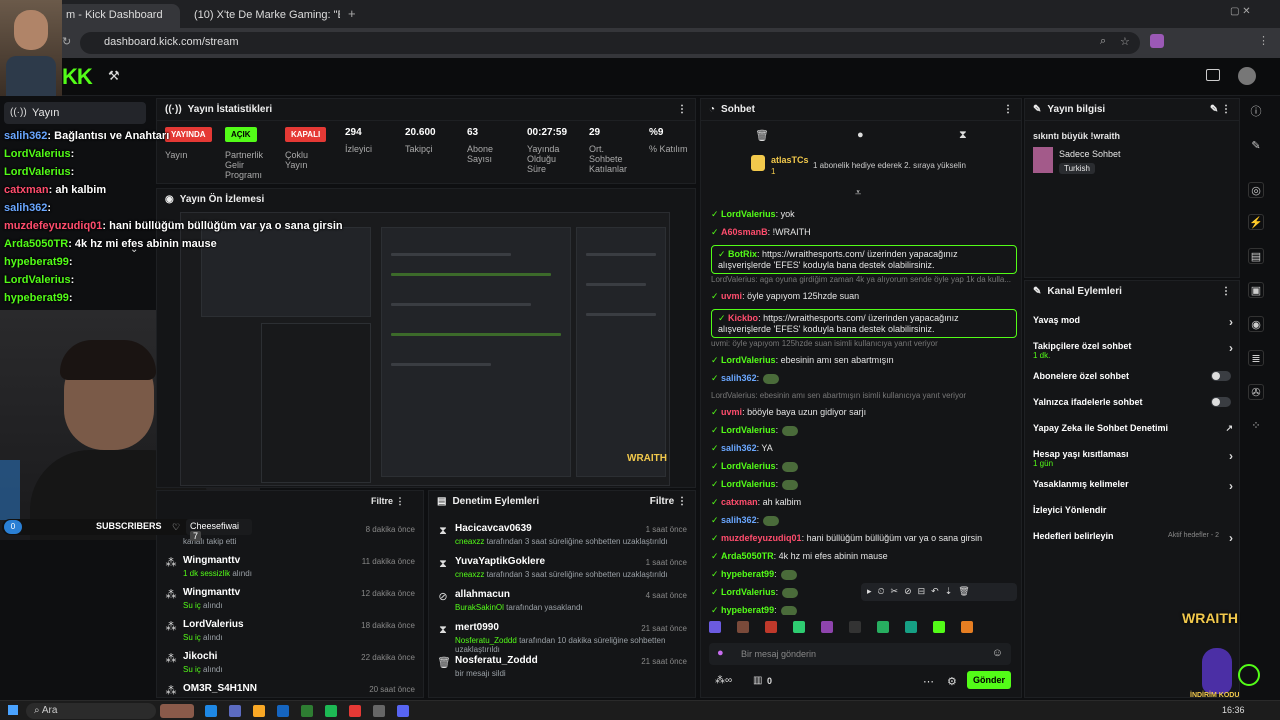  Describe the element at coordinates (739, 502) in the screenshot. I see `chat-username: catxman` at that location.